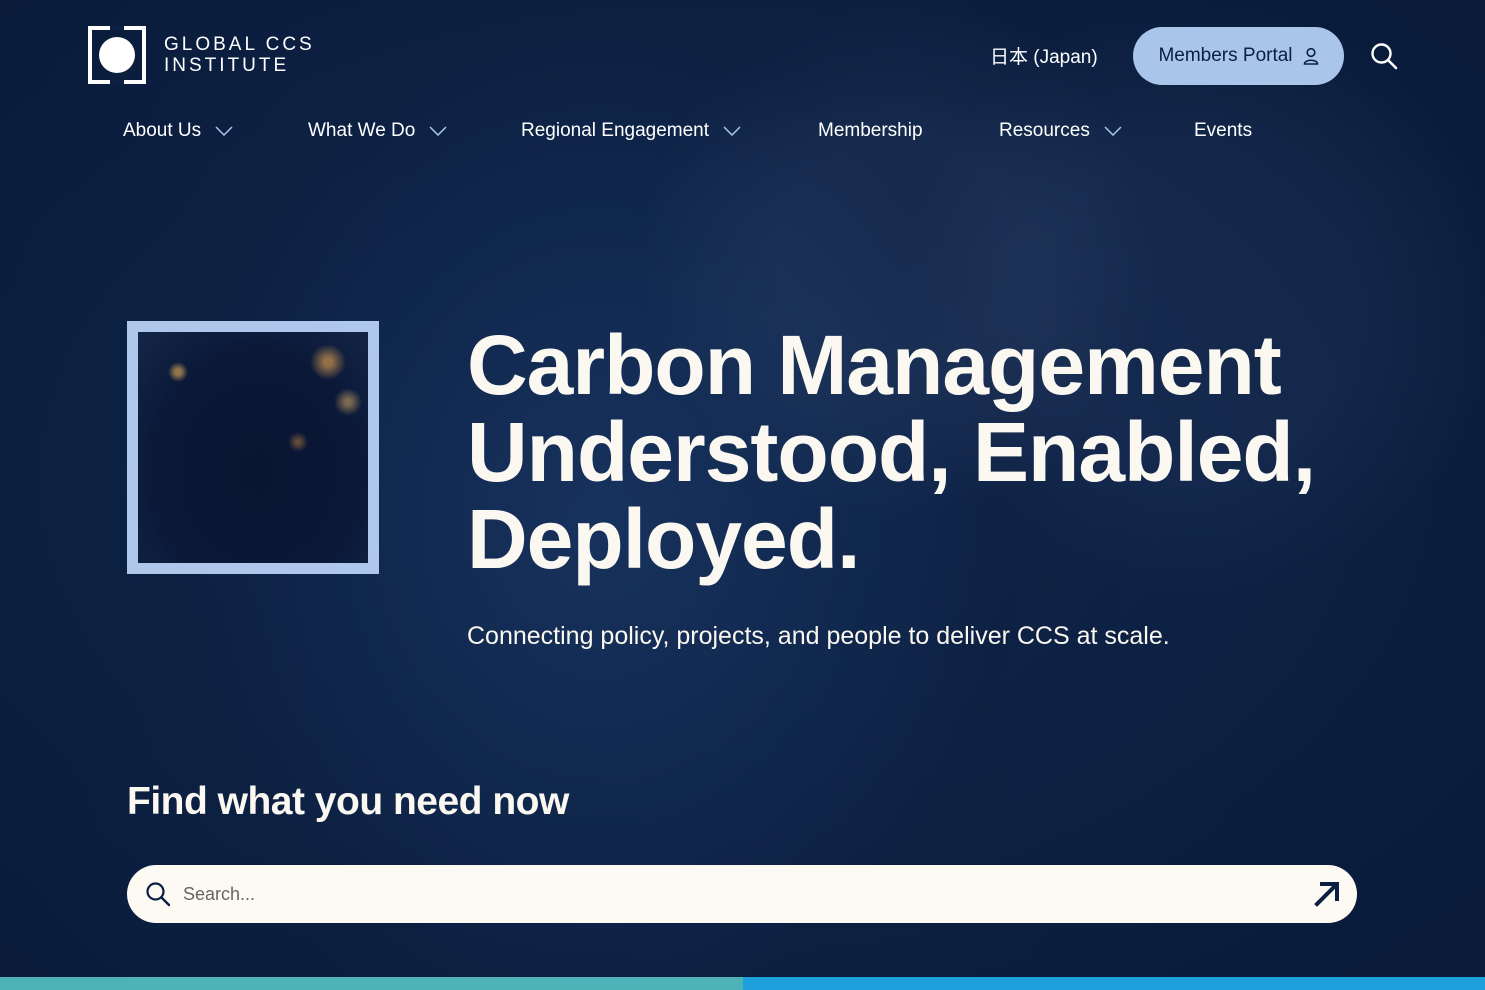 This screenshot has width=1485, height=990. What do you see at coordinates (631, 131) in the screenshot?
I see `nav-regional-engagement: Regional Engagement` at bounding box center [631, 131].